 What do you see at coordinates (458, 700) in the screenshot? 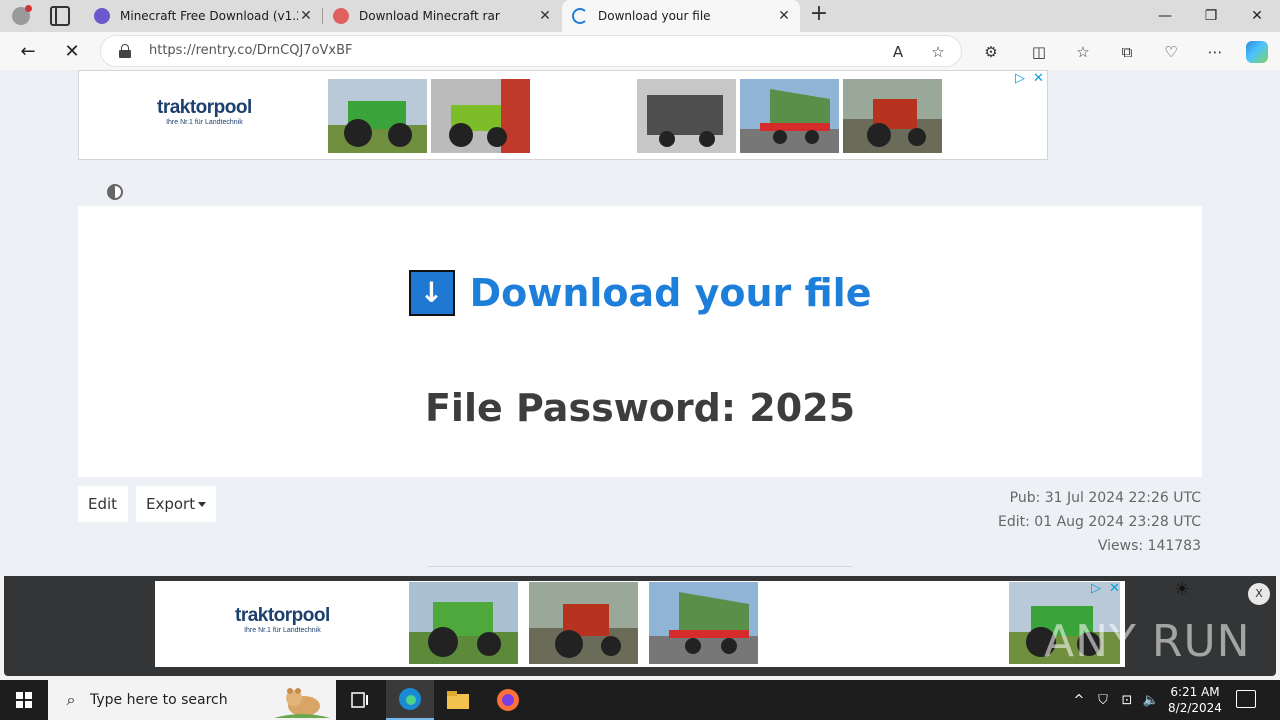
I see `file-explorer-icon` at bounding box center [458, 700].